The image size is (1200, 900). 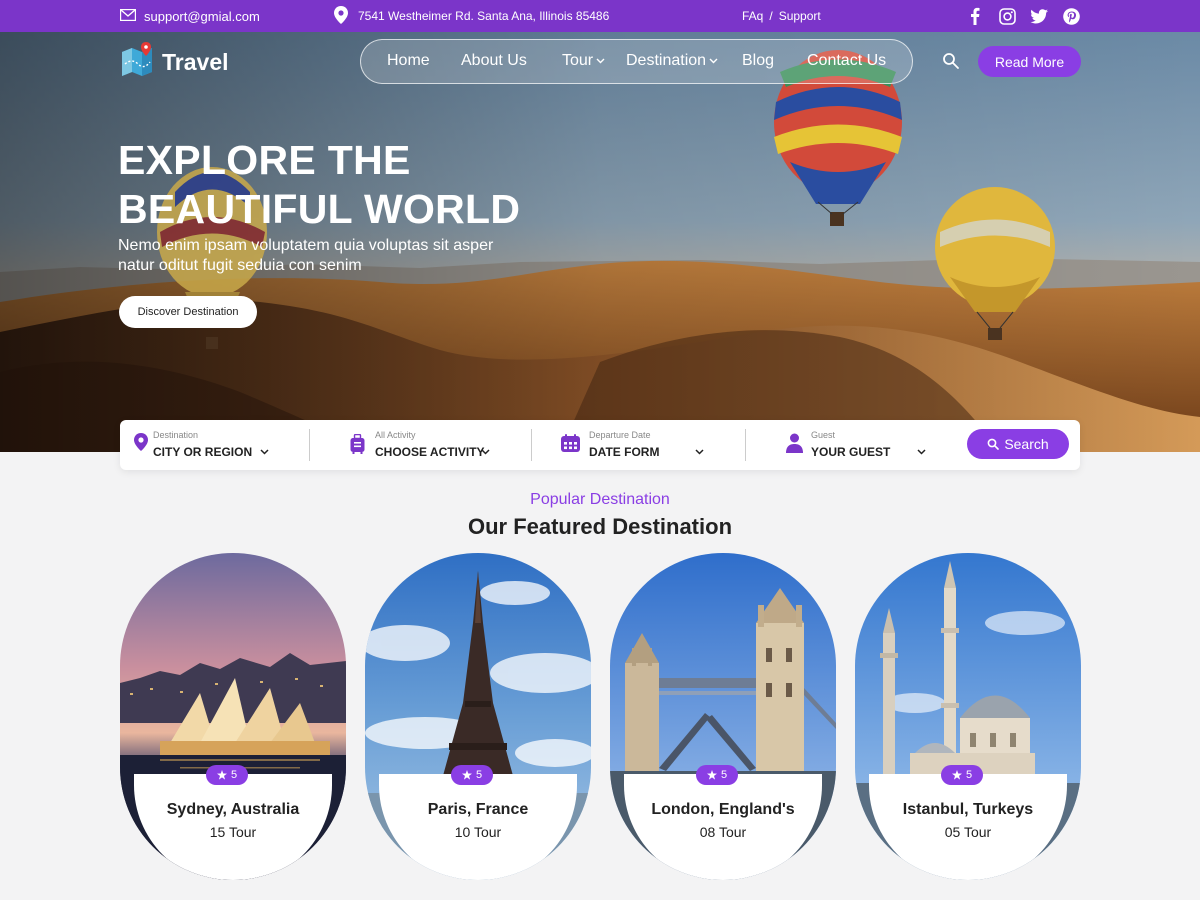 I want to click on user-icon, so click(x=794, y=445).